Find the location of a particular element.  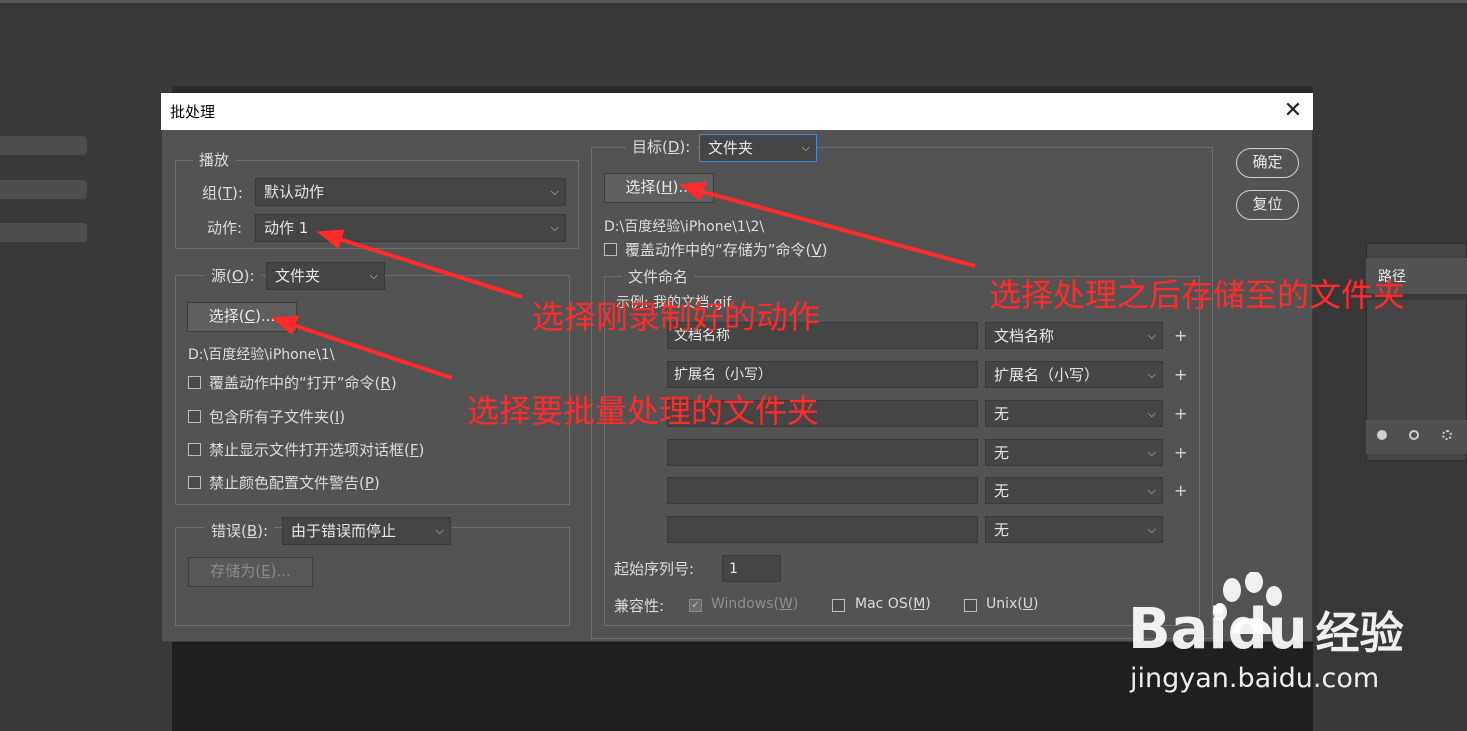

annotation-target: 选择处理之后存储至的文件夹 is located at coordinates (1197, 295).